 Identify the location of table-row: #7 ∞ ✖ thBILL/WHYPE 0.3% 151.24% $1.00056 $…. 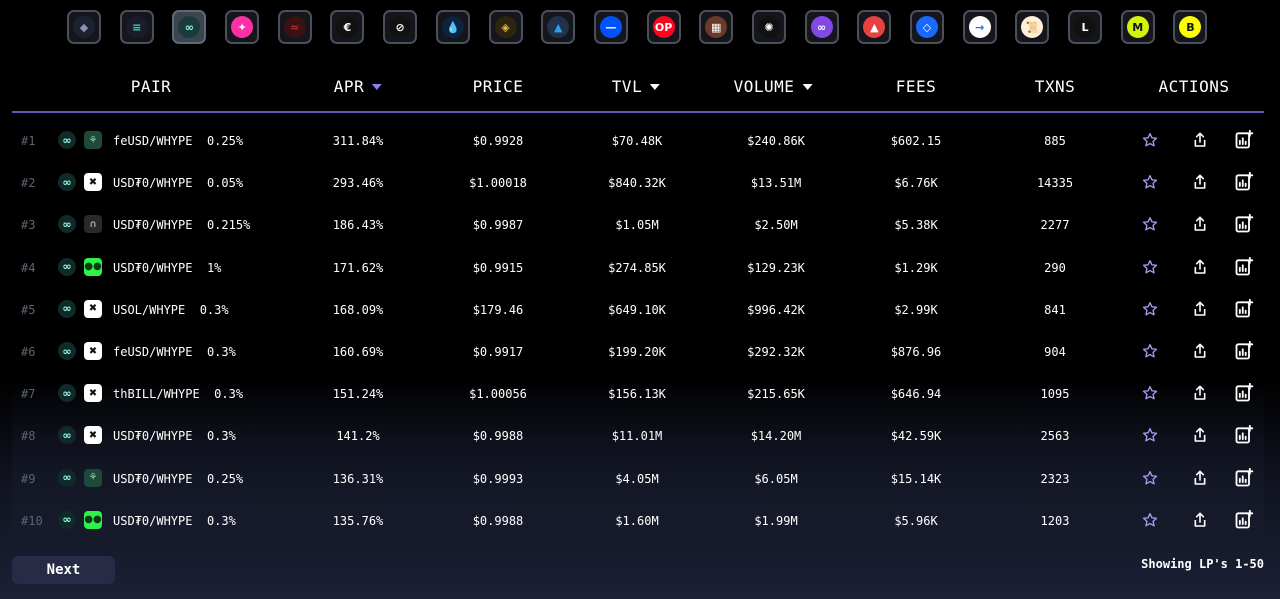
(638, 394).